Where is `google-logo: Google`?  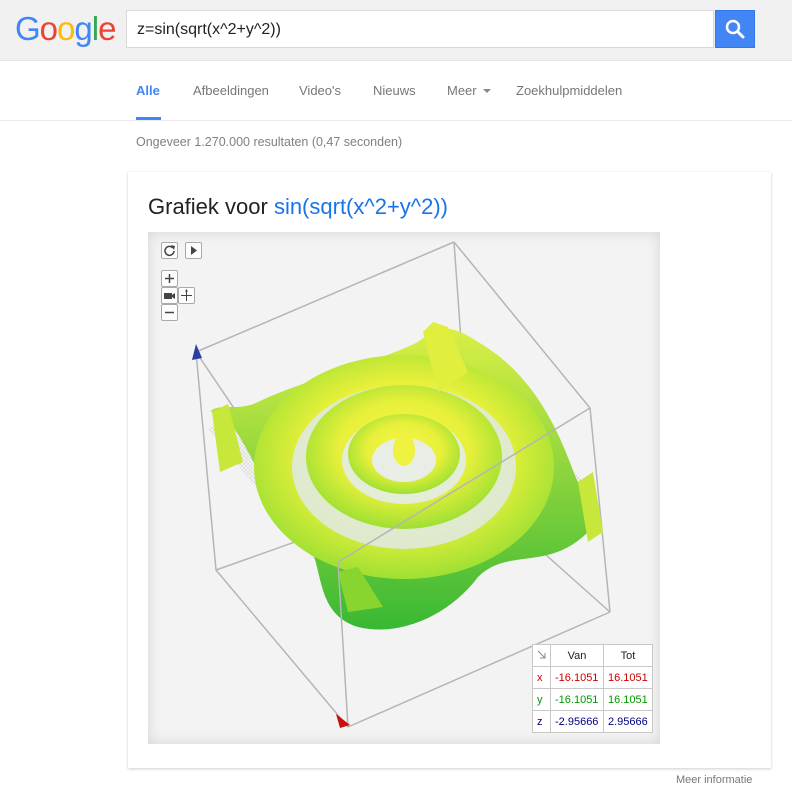
google-logo: Google is located at coordinates (65, 29).